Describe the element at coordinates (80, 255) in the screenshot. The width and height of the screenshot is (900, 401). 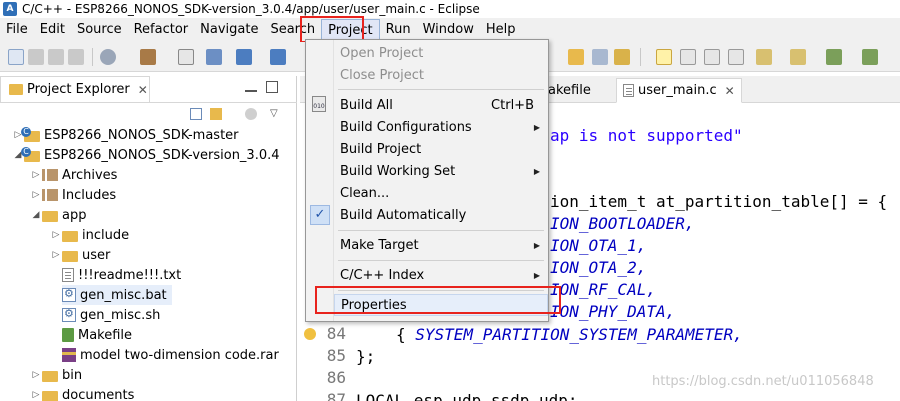
I see `tree-item: ▷ user` at that location.